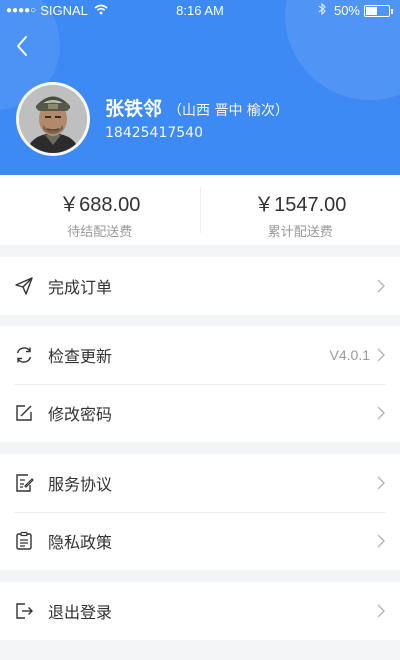  I want to click on battery-icon, so click(378, 10).